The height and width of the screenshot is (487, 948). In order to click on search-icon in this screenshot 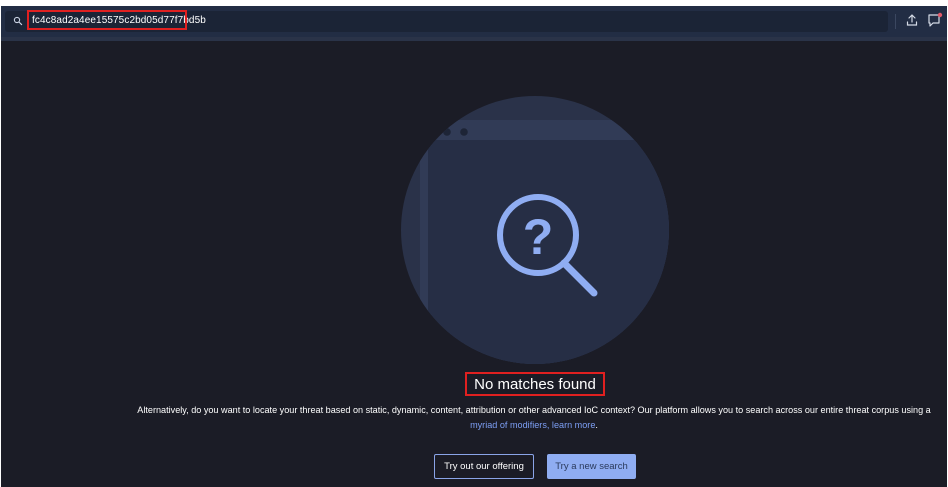, I will do `click(18, 21)`.